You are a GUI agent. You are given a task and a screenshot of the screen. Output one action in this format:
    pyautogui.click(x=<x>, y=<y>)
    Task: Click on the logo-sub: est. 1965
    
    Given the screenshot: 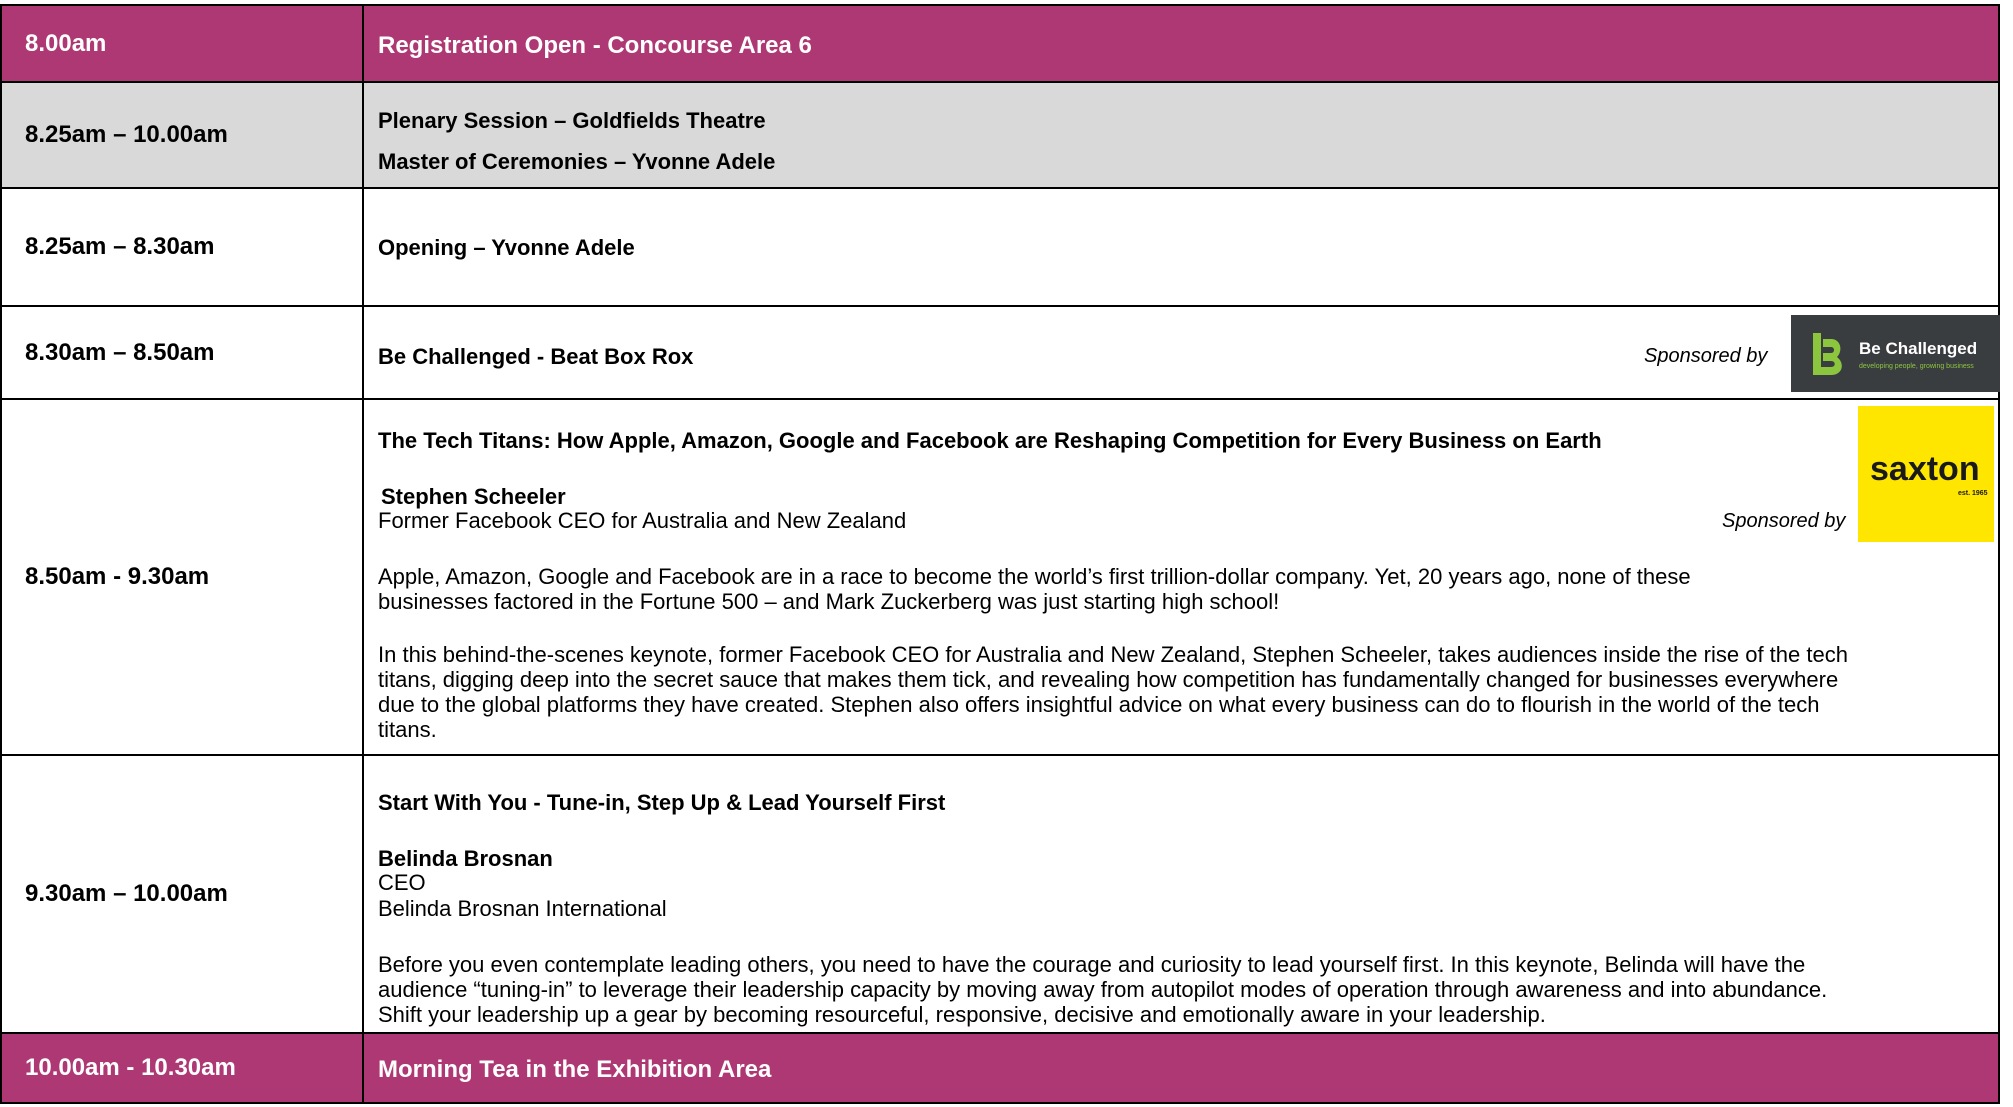 What is the action you would take?
    pyautogui.click(x=1973, y=493)
    